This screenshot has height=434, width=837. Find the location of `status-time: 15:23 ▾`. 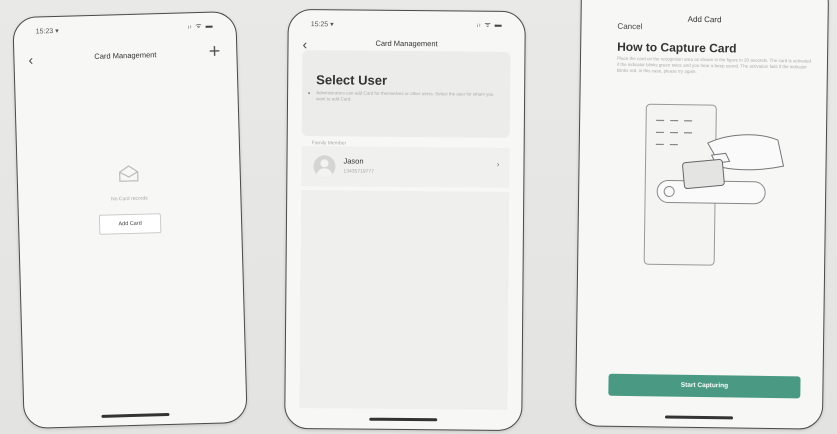

status-time: 15:23 ▾ is located at coordinates (47, 31).